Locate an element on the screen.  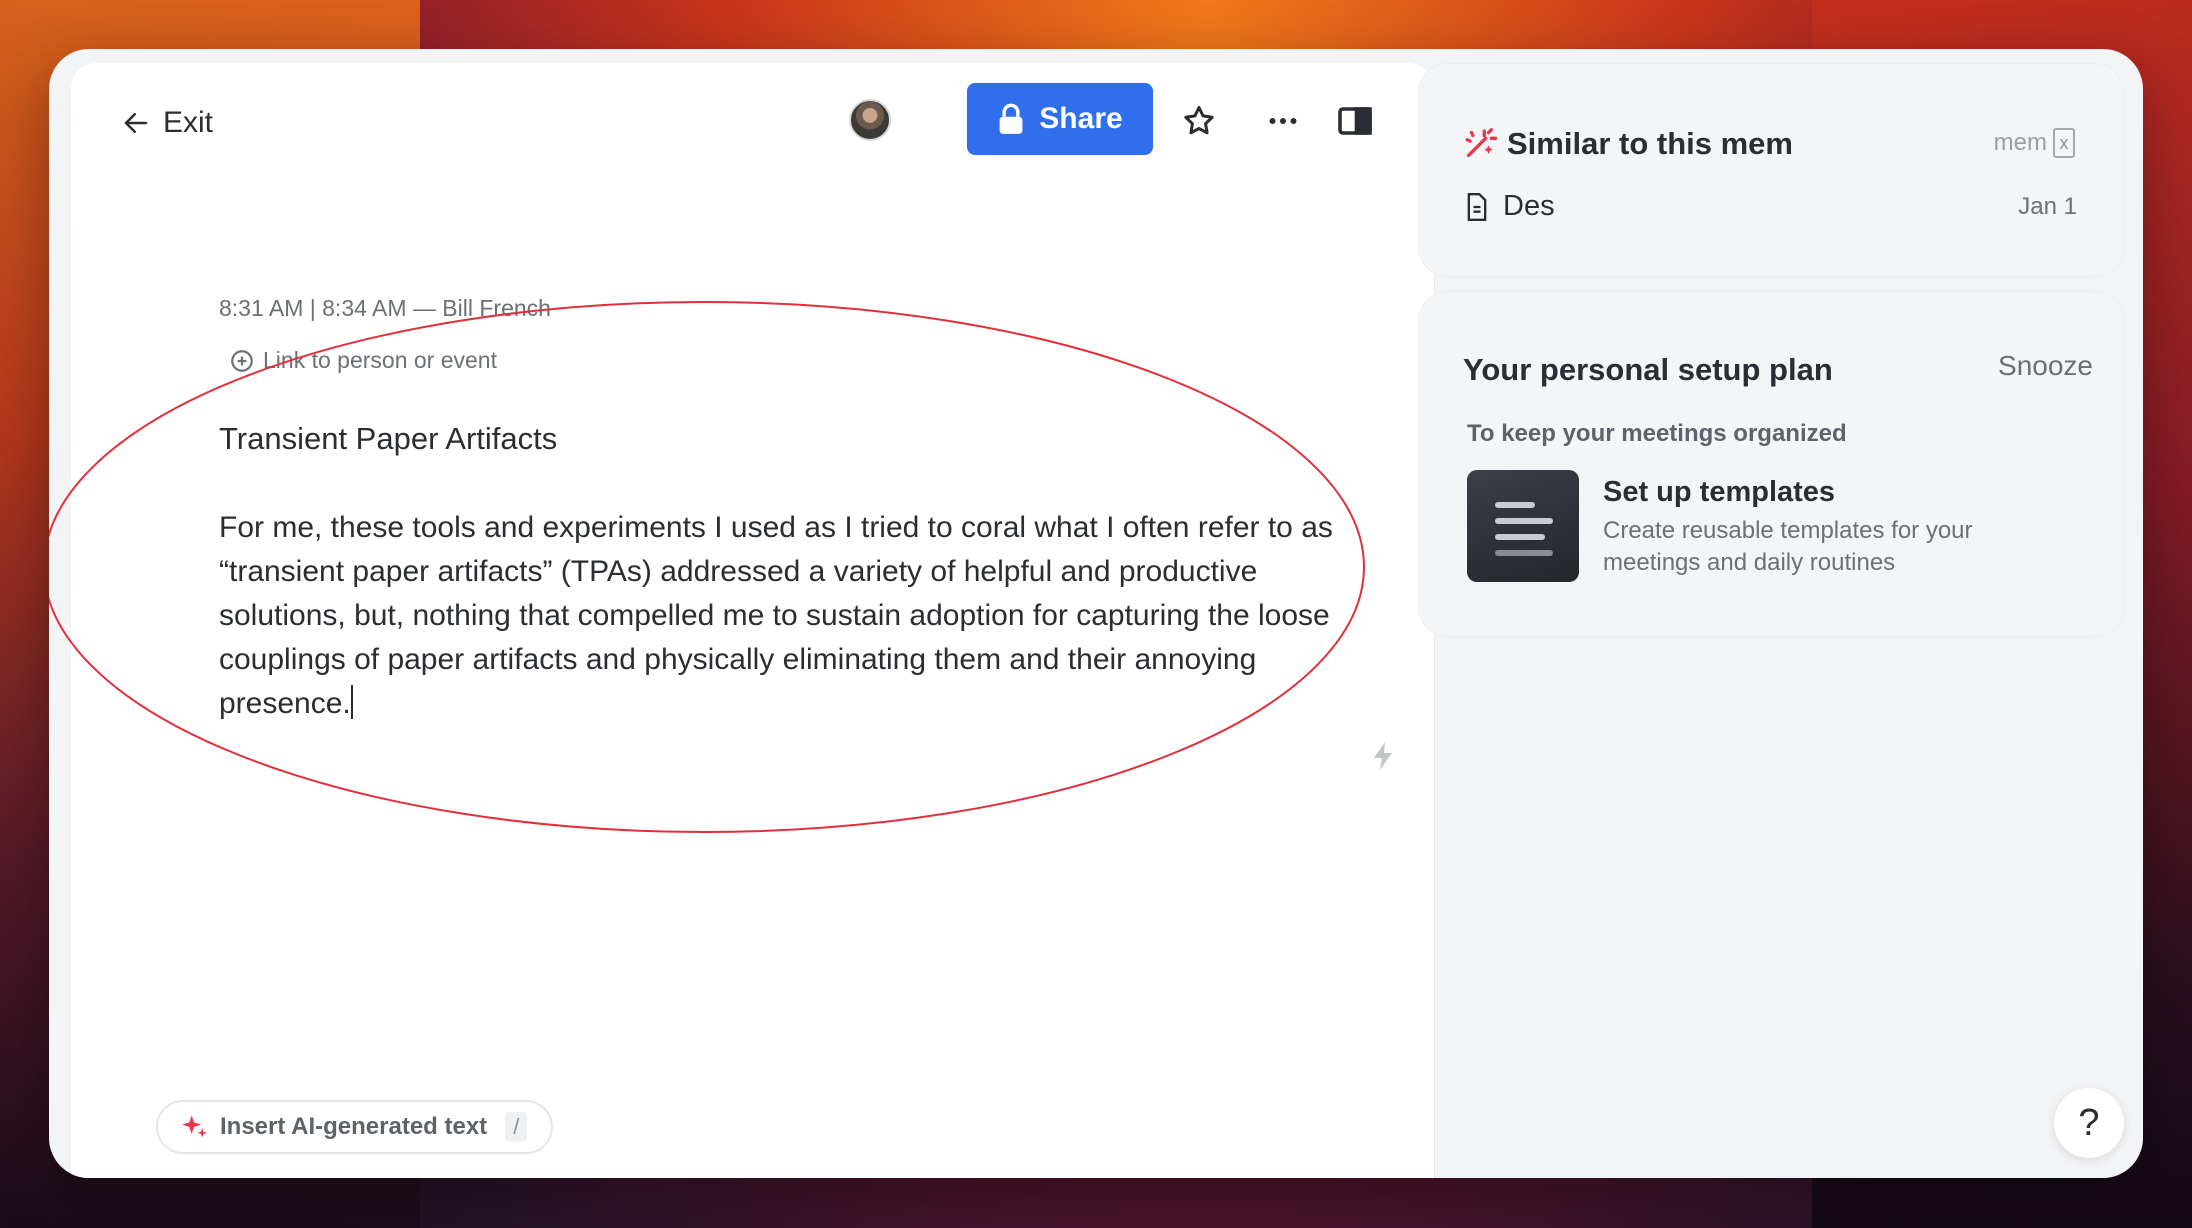
arrow-left-icon is located at coordinates (136, 123).